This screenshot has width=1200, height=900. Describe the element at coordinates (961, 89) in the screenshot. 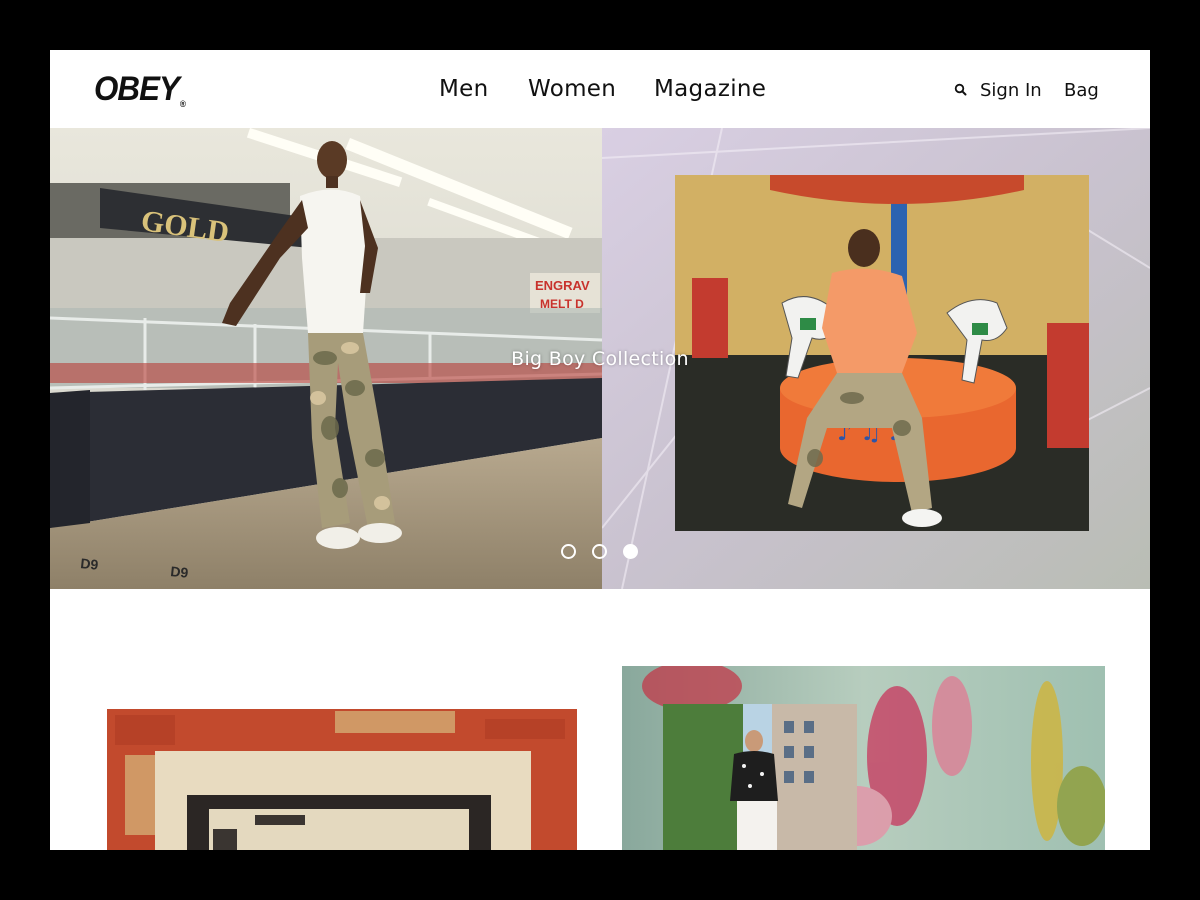

I see `search-icon` at that location.